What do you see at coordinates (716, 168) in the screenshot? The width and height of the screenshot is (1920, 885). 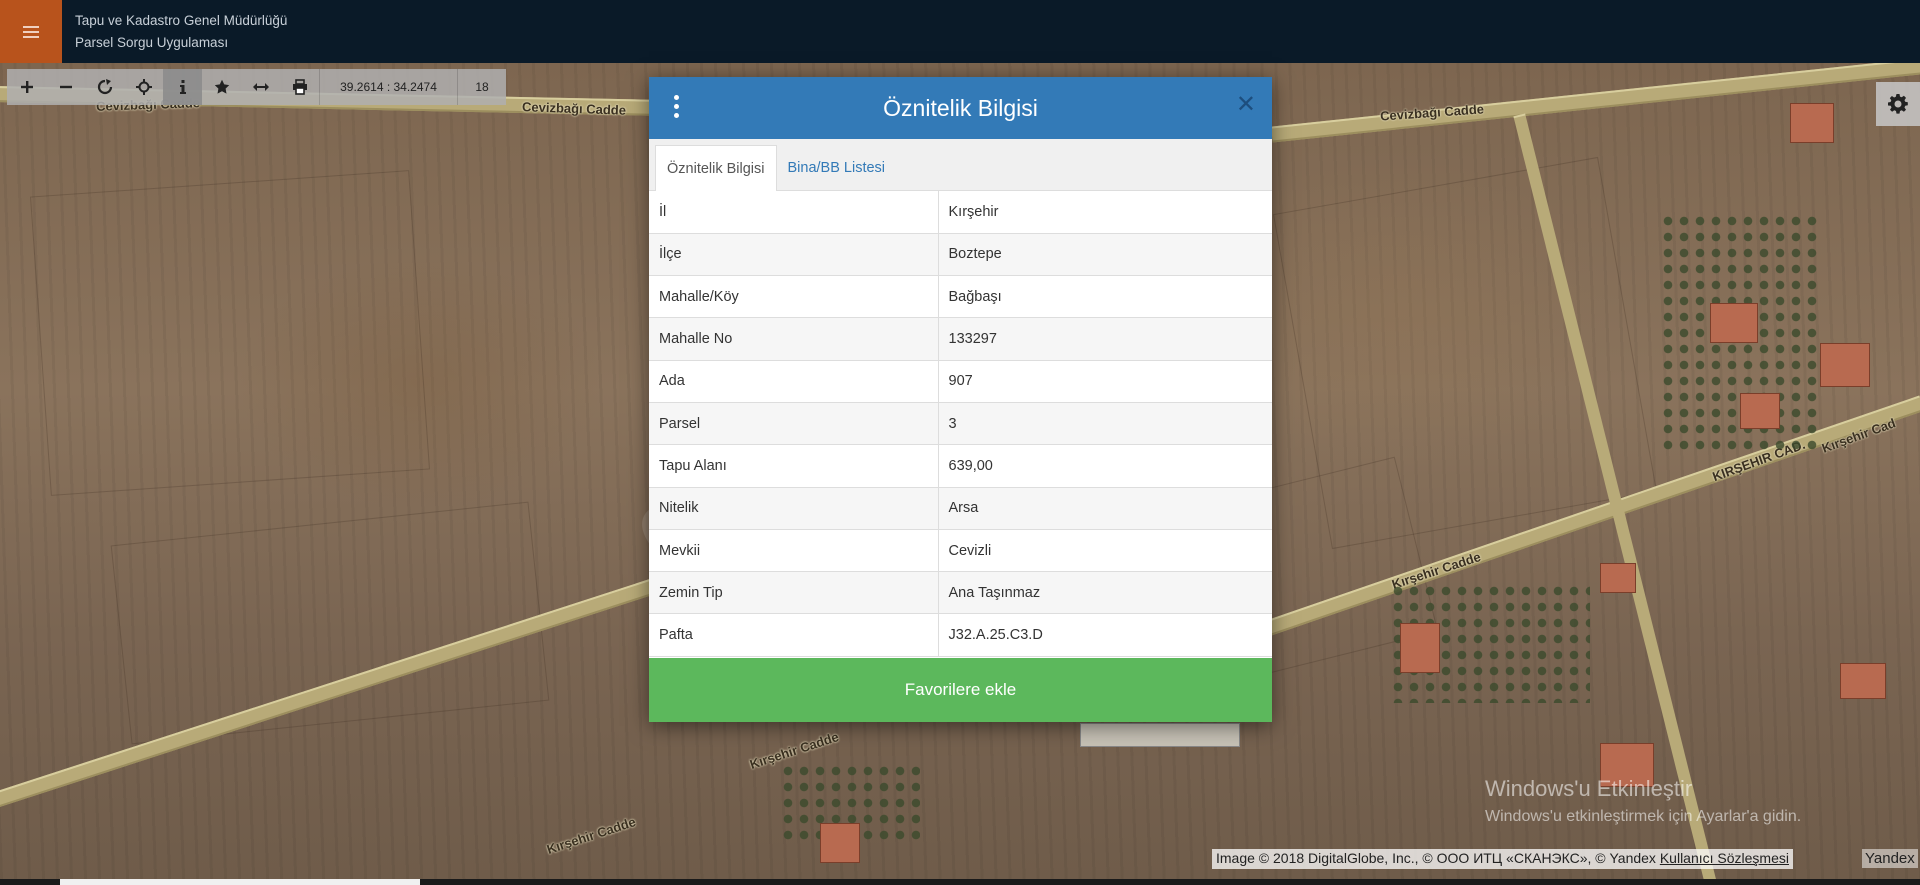 I see `tab-attribute-info: Öznitelik Bilgisi` at bounding box center [716, 168].